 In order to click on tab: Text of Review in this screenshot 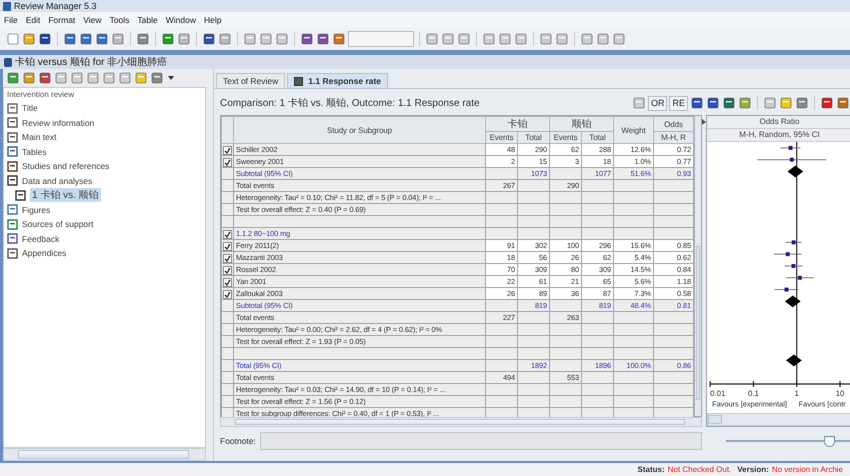, I will do `click(251, 80)`.